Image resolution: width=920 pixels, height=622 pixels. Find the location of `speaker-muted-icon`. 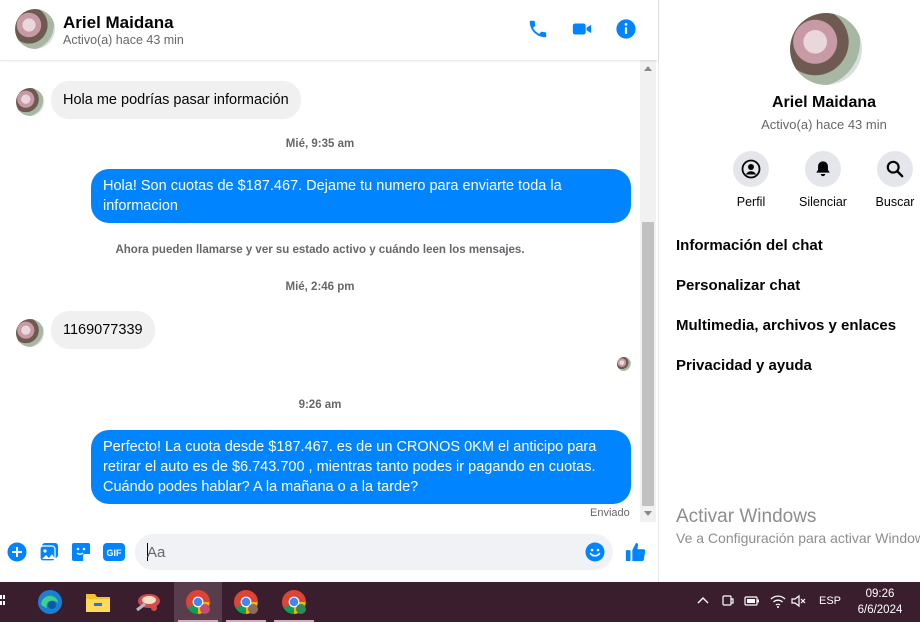

speaker-muted-icon is located at coordinates (799, 602).